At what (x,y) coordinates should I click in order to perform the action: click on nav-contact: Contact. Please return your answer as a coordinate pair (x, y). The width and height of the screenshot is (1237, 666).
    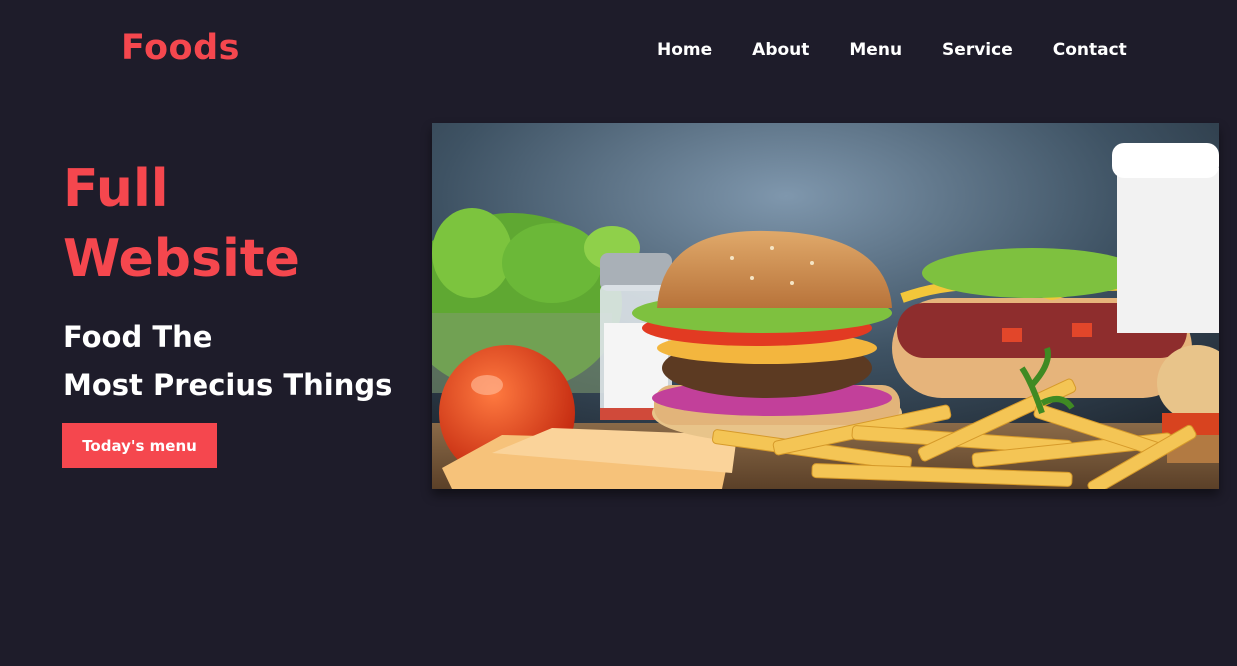
    Looking at the image, I should click on (1090, 50).